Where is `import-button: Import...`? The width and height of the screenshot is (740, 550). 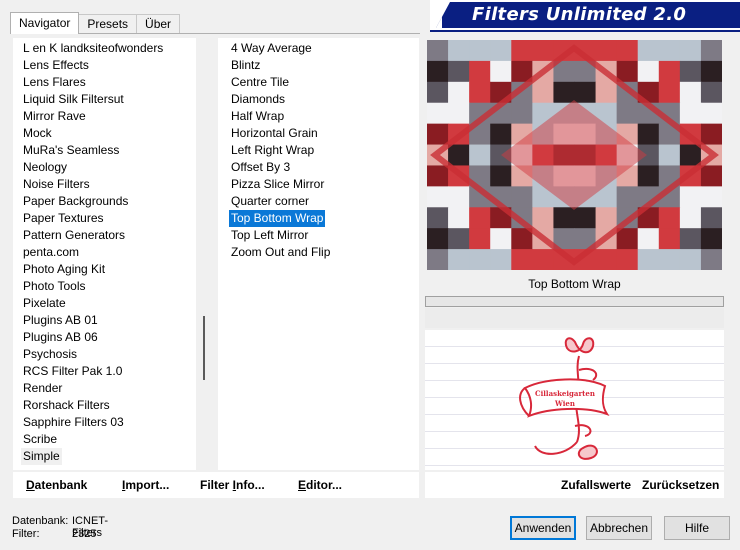
import-button: Import... is located at coordinates (145, 485).